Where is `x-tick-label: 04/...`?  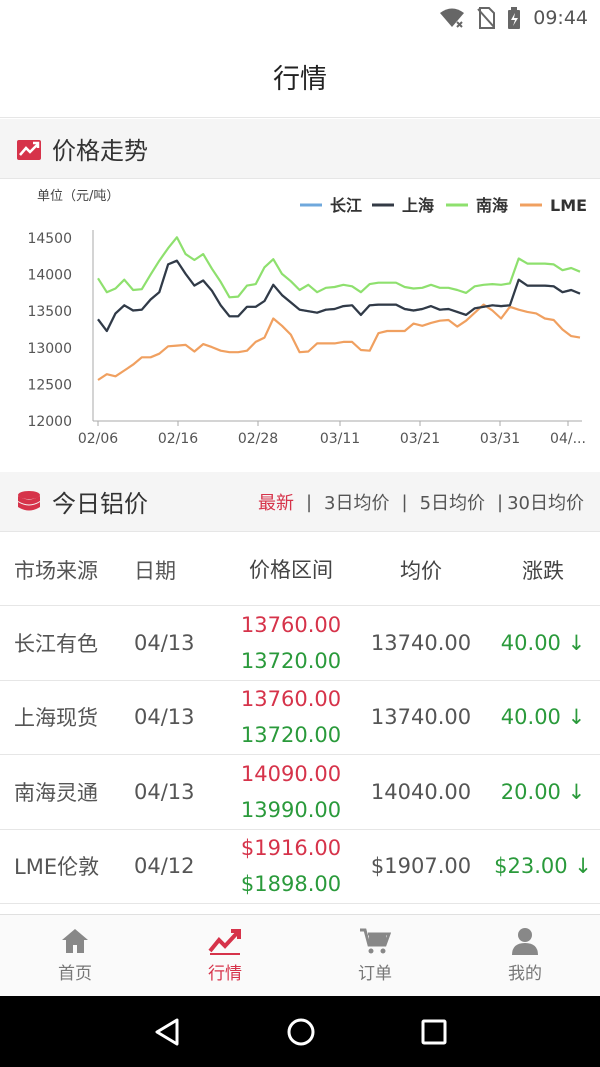
x-tick-label: 04/... is located at coordinates (568, 439).